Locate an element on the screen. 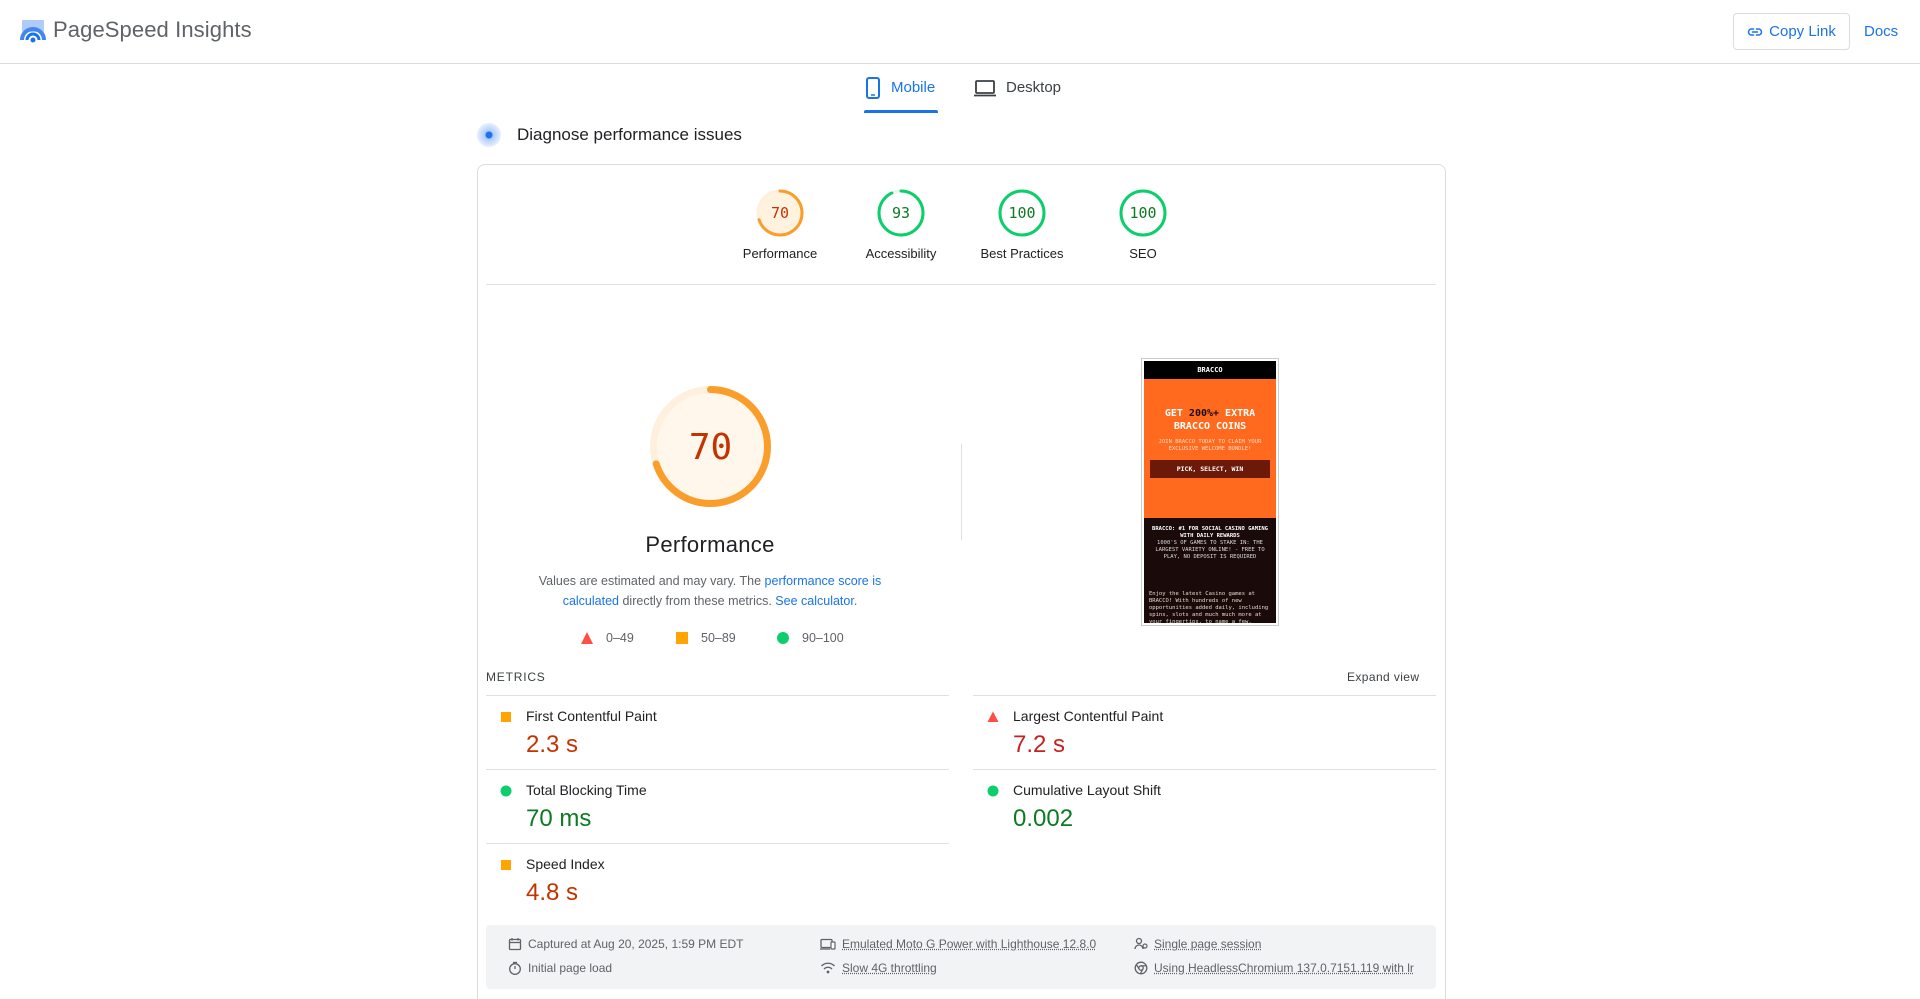  metric-value: 2.3 s is located at coordinates (552, 744).